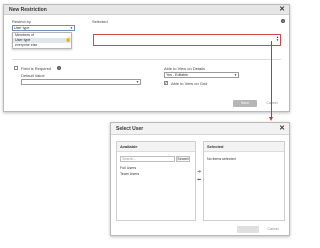  What do you see at coordinates (100, 21) in the screenshot?
I see `selected-label: Selected` at bounding box center [100, 21].